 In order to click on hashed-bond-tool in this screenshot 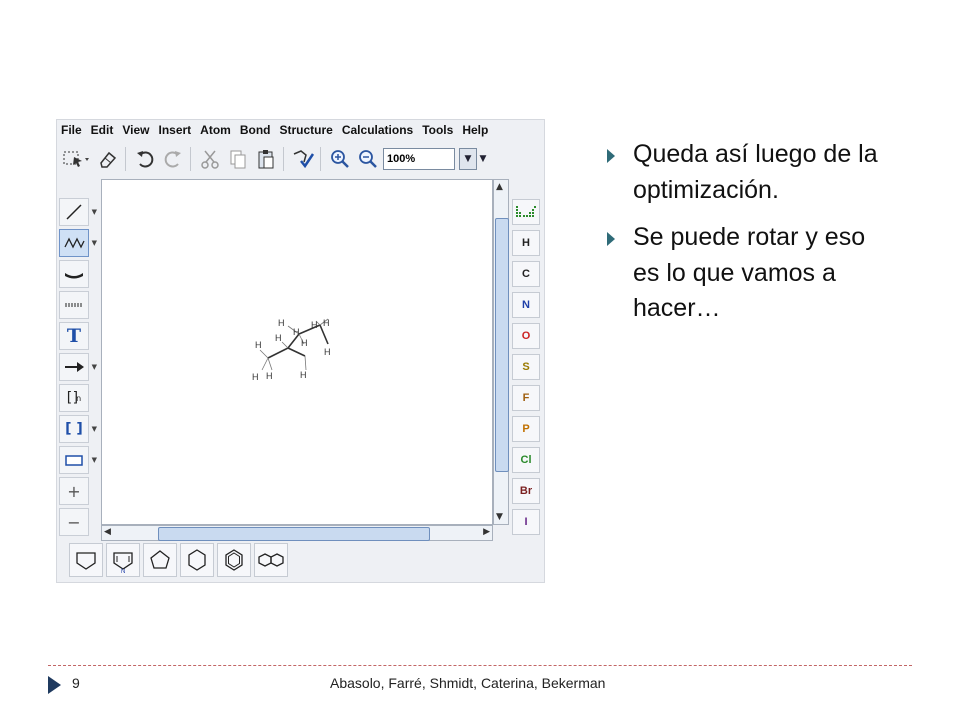, I will do `click(74, 305)`.